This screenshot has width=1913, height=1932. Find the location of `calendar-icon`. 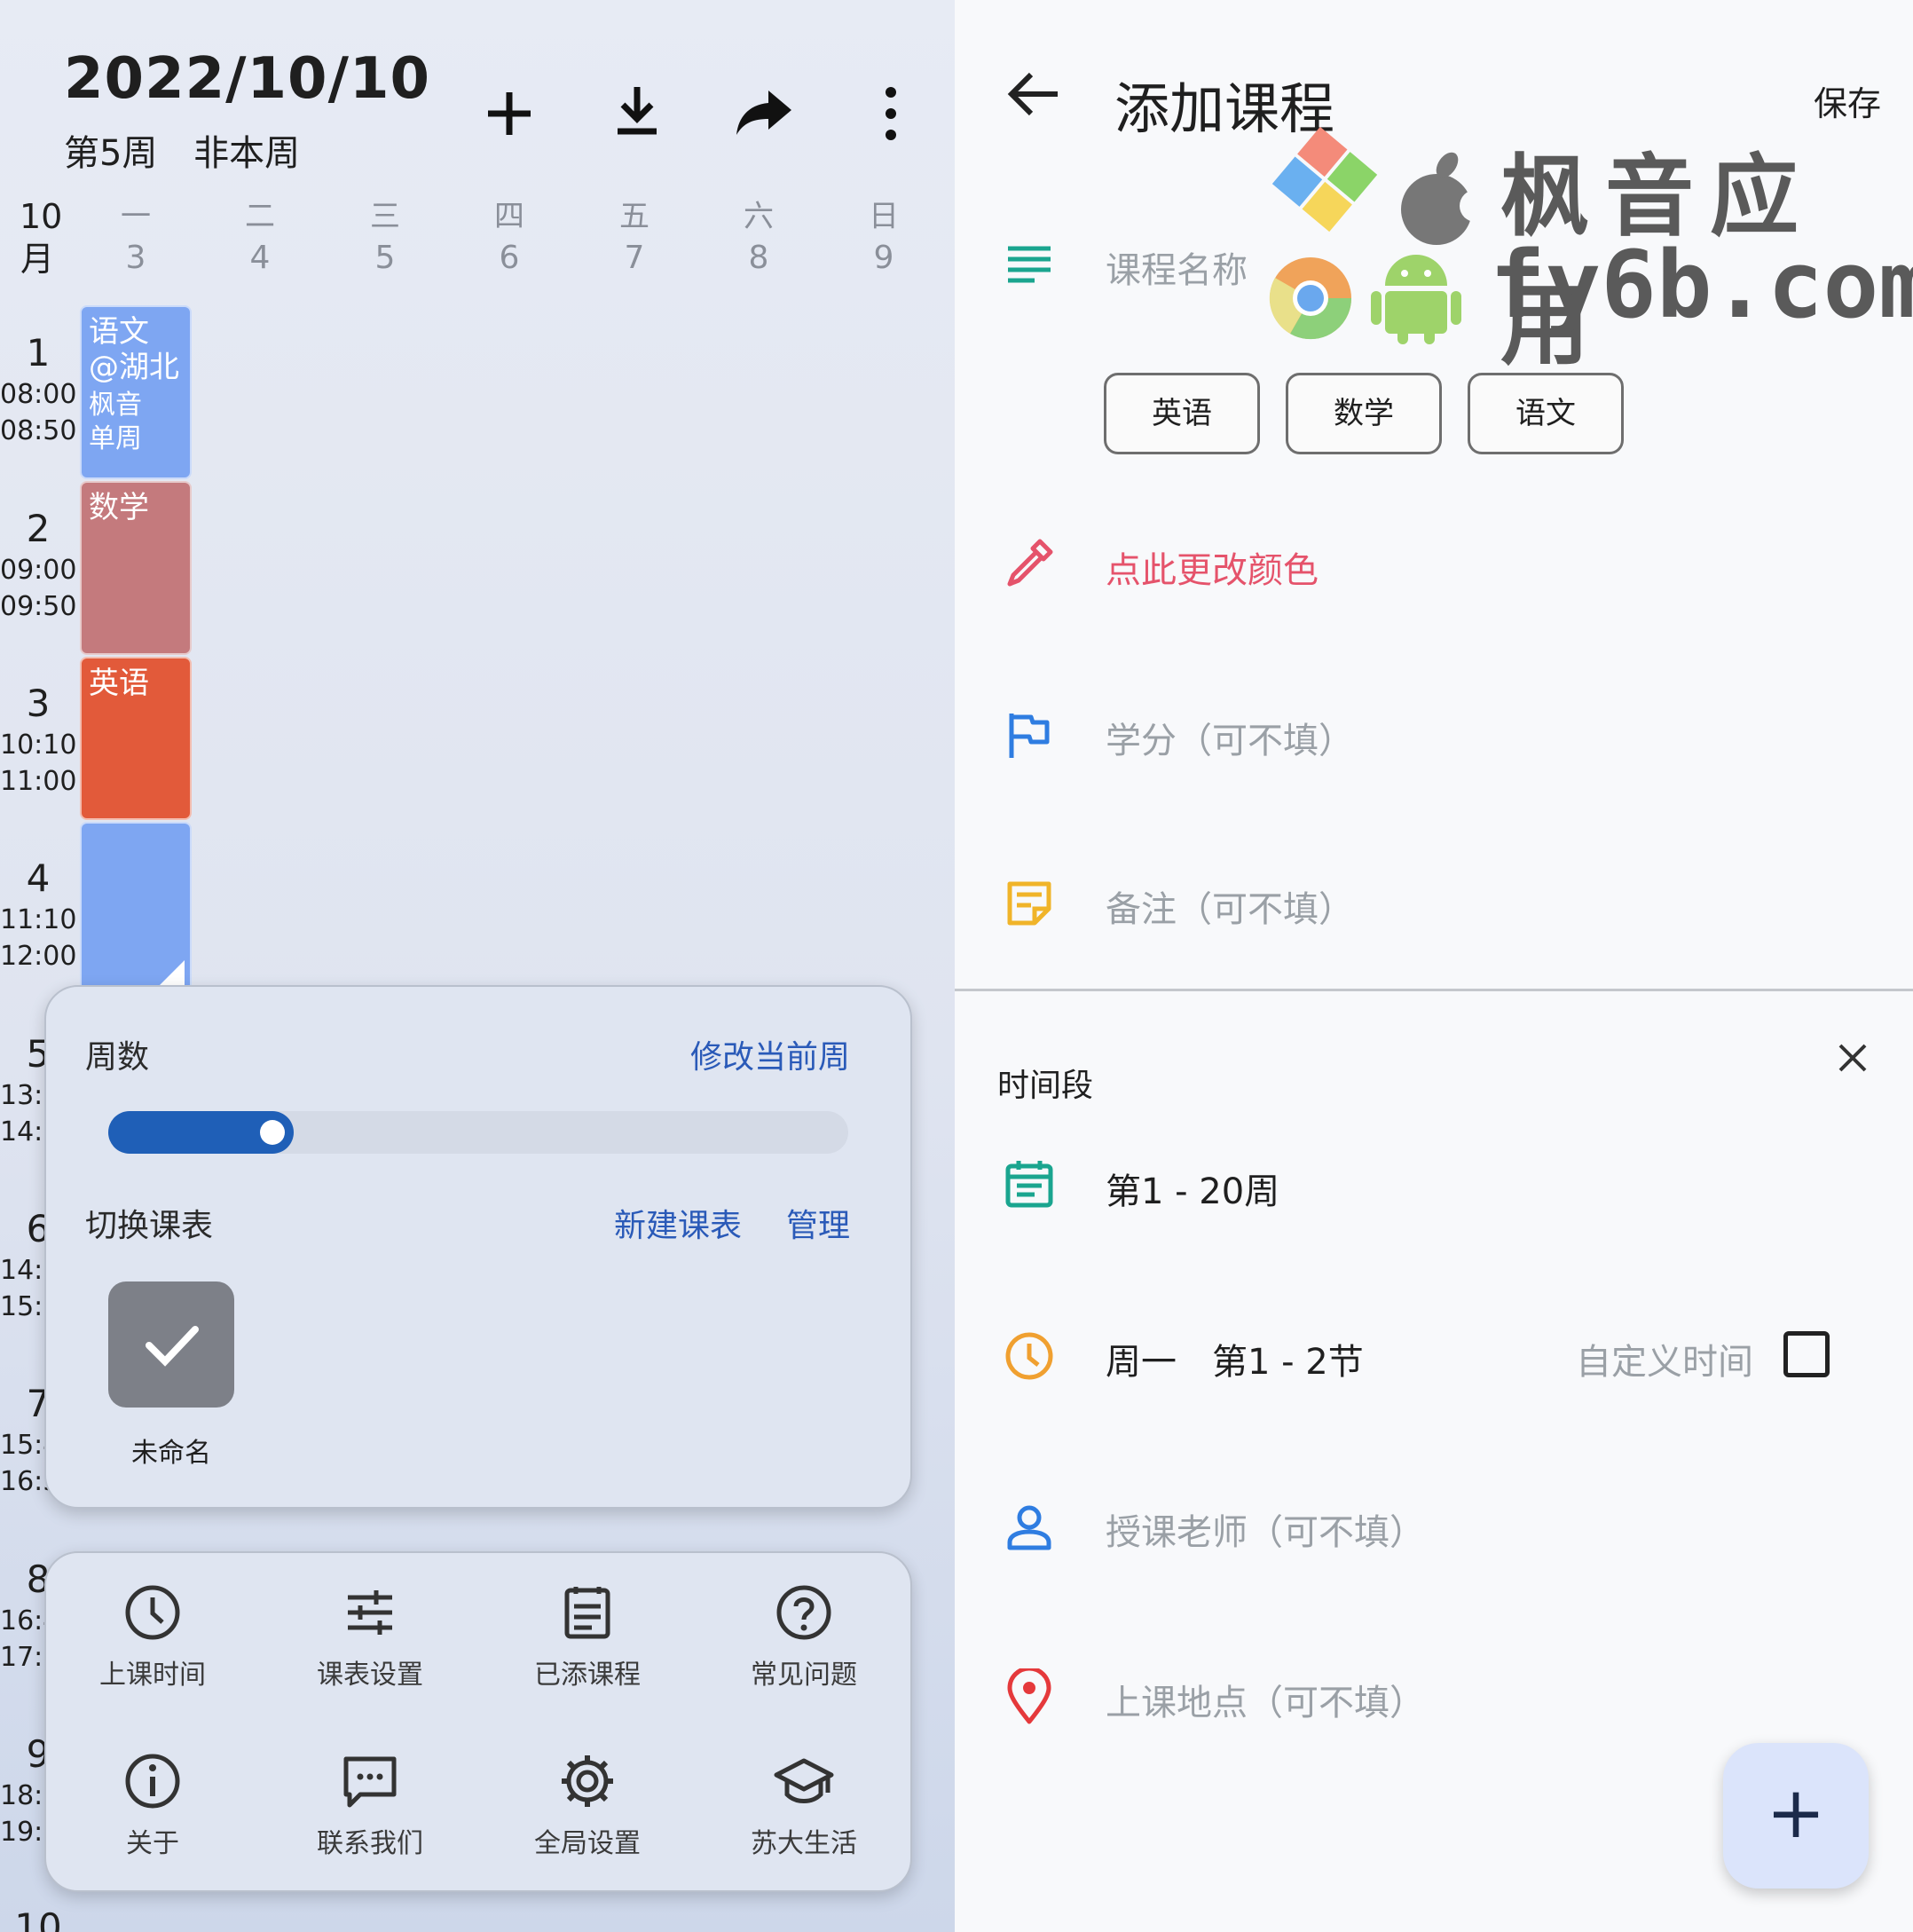

calendar-icon is located at coordinates (1029, 1184).